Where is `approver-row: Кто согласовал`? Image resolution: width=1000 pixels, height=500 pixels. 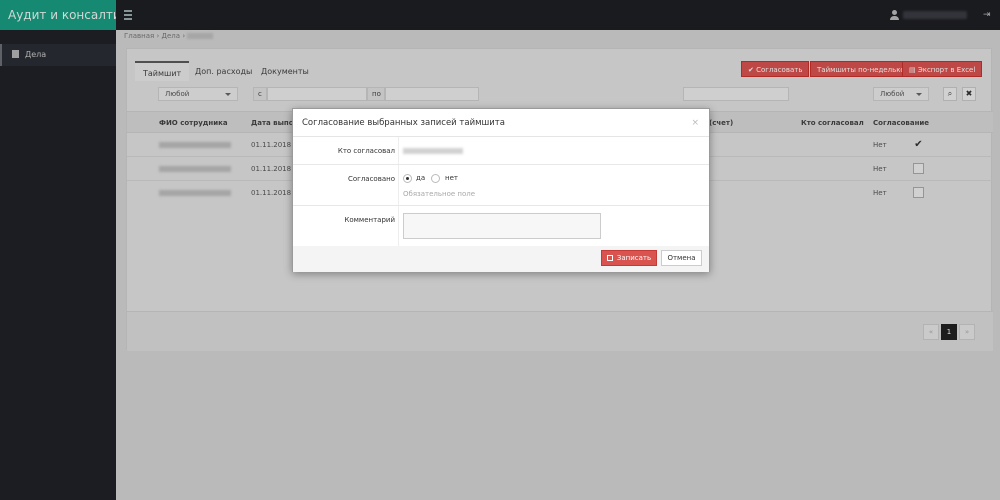
approver-row: Кто согласовал is located at coordinates (501, 151).